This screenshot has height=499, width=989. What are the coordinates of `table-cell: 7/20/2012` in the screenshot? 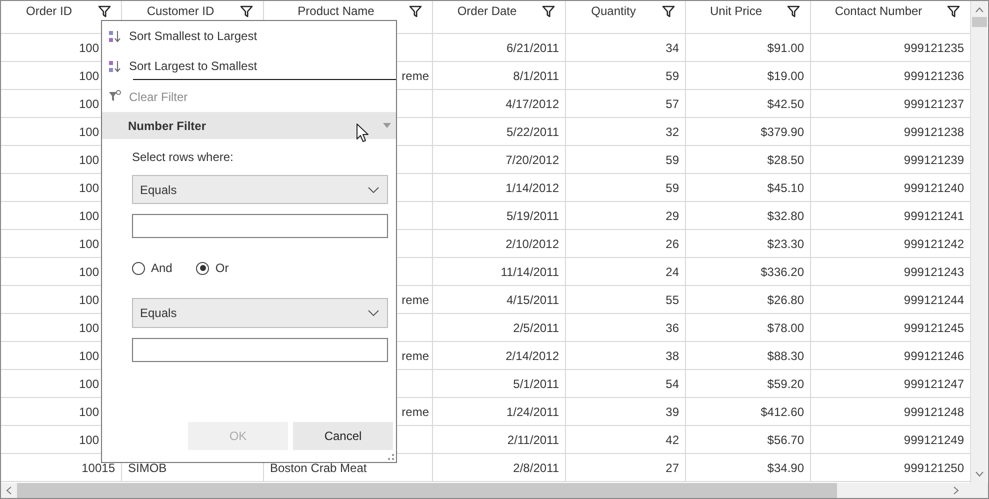 It's located at (499, 160).